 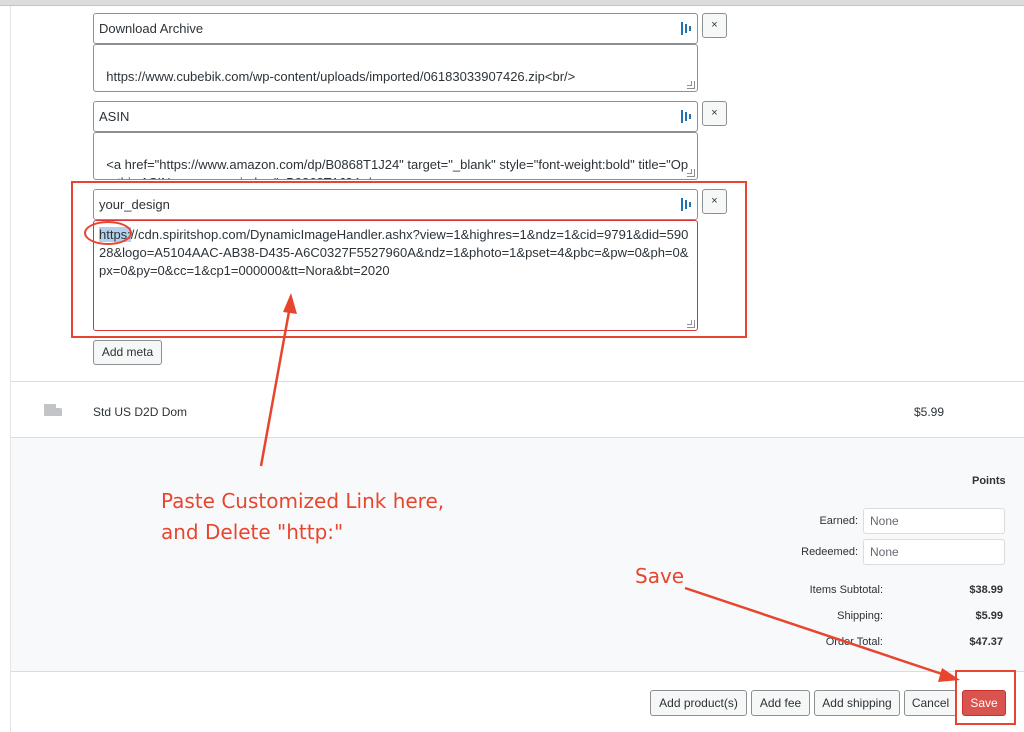 What do you see at coordinates (409, 259) in the screenshot?
I see `highlight-box-your-design` at bounding box center [409, 259].